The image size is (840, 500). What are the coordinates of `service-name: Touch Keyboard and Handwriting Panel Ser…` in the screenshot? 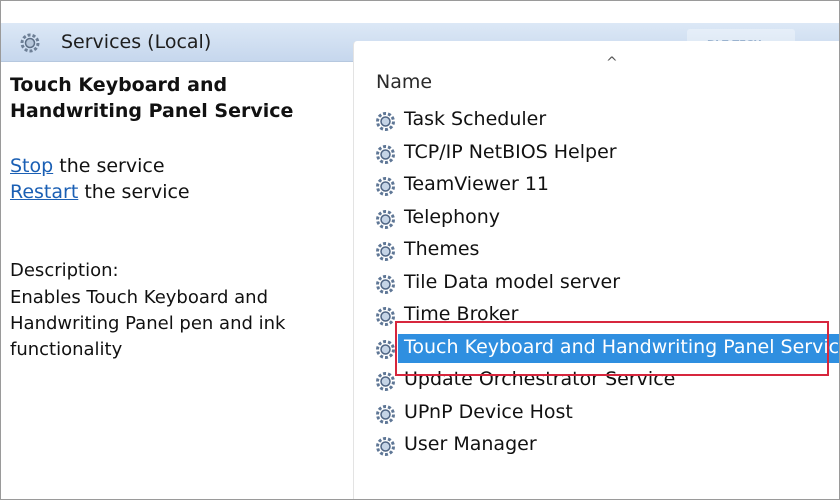 It's located at (622, 346).